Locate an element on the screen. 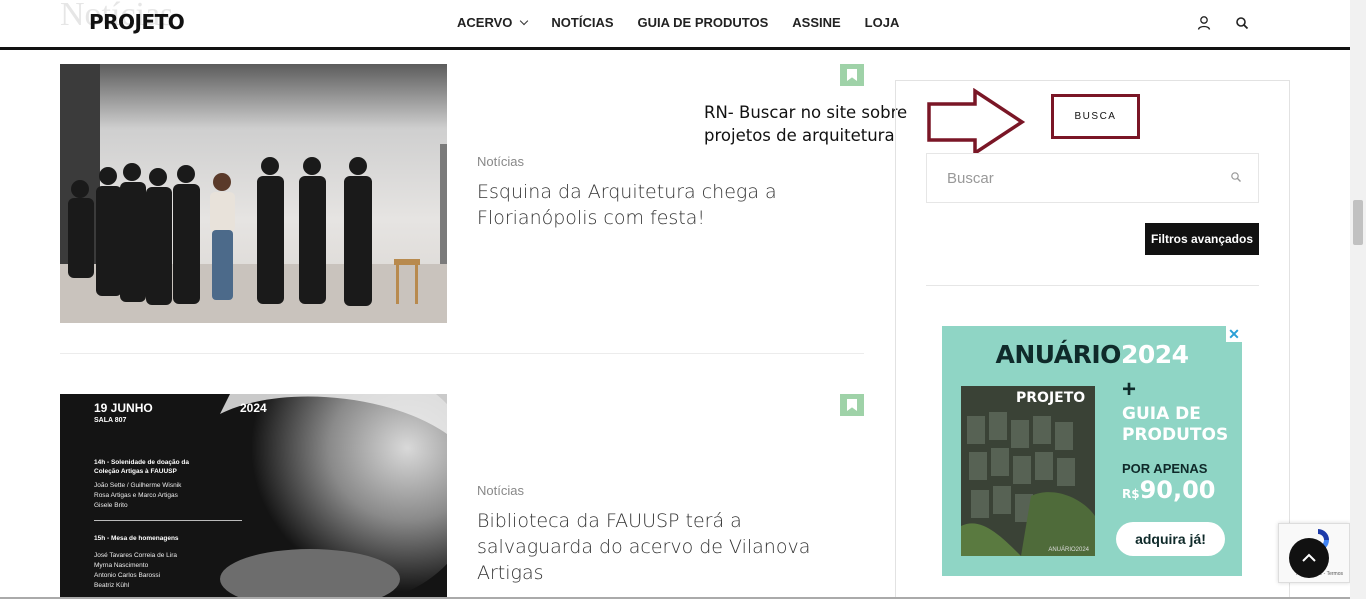 This screenshot has height=599, width=1366. busca-heading: BUSCA is located at coordinates (1095, 116).